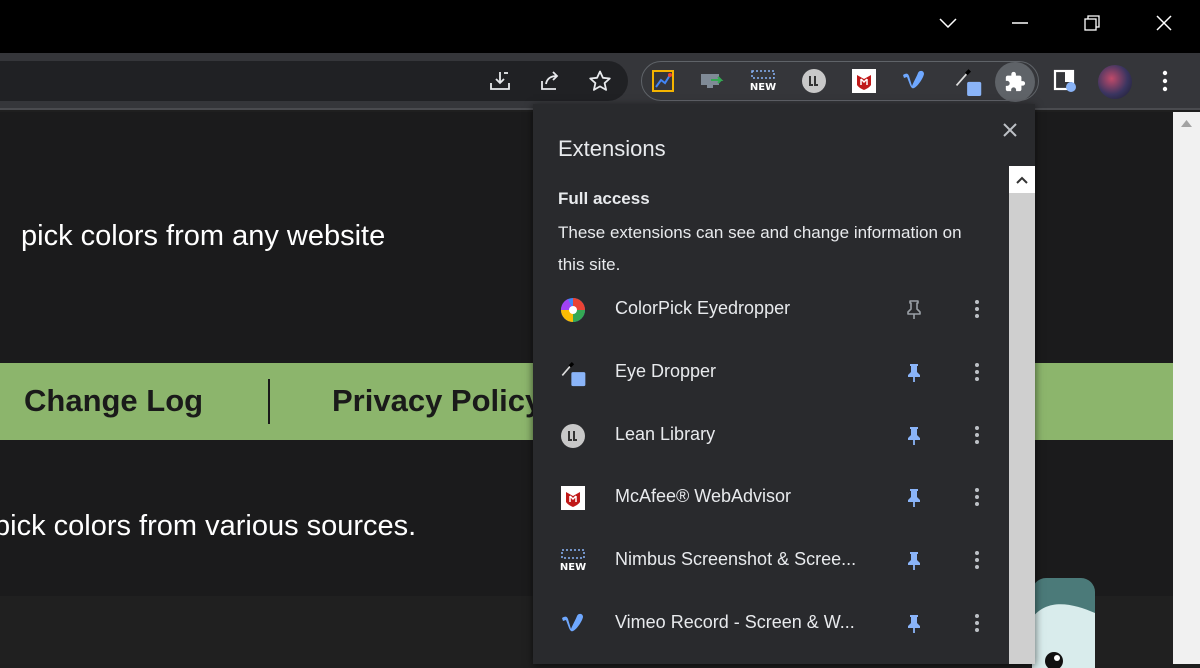 The width and height of the screenshot is (1200, 668). Describe the element at coordinates (703, 496) in the screenshot. I see `extension-name: McAfee® WebAdvisor` at that location.